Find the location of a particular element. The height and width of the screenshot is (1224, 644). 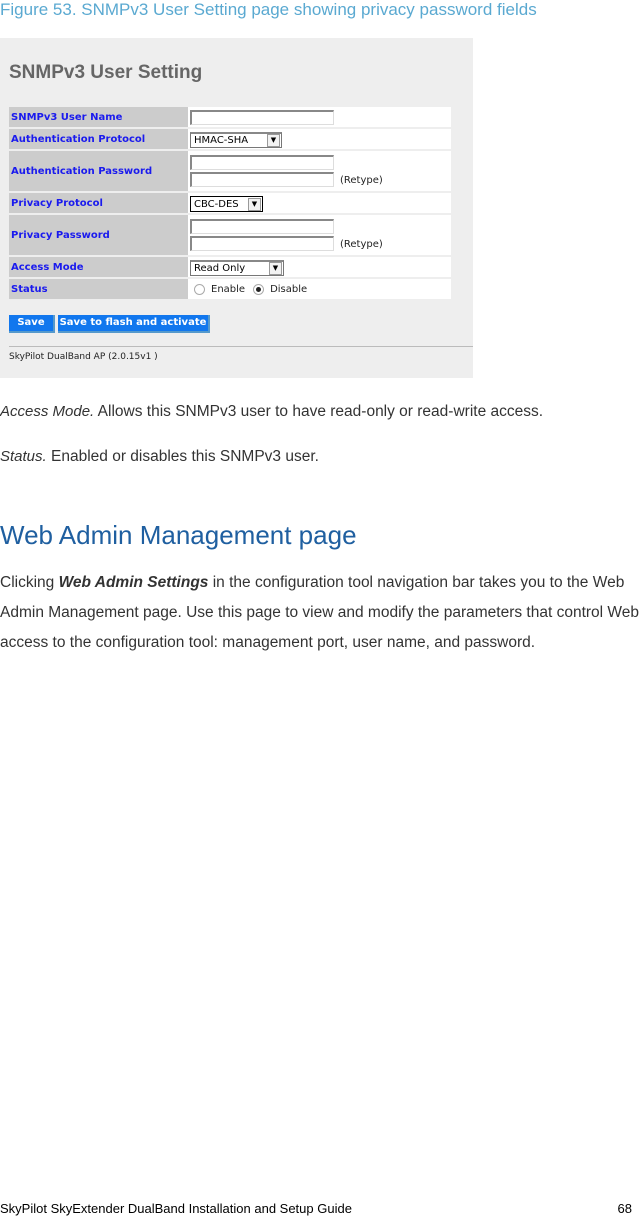

status-disable-label: Disable is located at coordinates (289, 289).